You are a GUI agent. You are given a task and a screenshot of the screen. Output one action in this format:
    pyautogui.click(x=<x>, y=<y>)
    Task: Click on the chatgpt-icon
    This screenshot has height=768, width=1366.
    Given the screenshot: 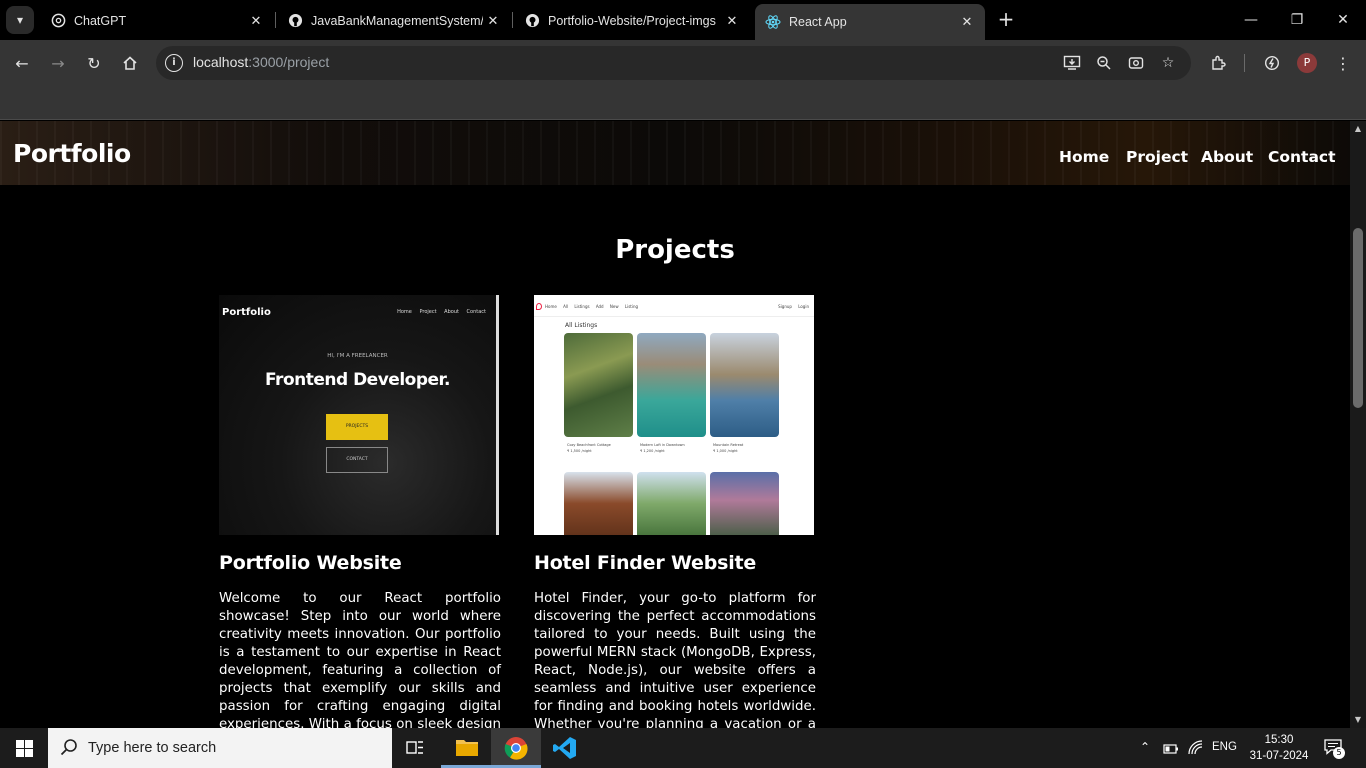 What is the action you would take?
    pyautogui.click(x=58, y=21)
    